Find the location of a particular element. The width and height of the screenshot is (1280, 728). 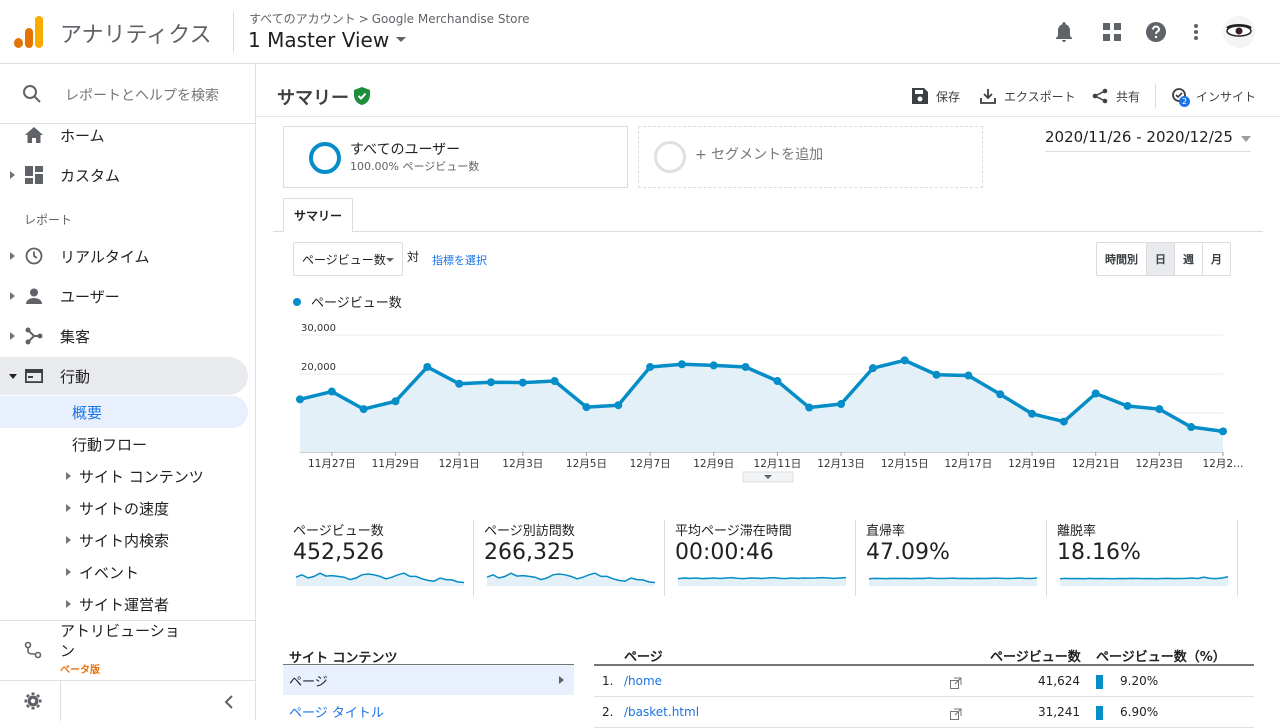

date-range-text: 2020/11/26 - 2020/12/25 is located at coordinates (1139, 137).